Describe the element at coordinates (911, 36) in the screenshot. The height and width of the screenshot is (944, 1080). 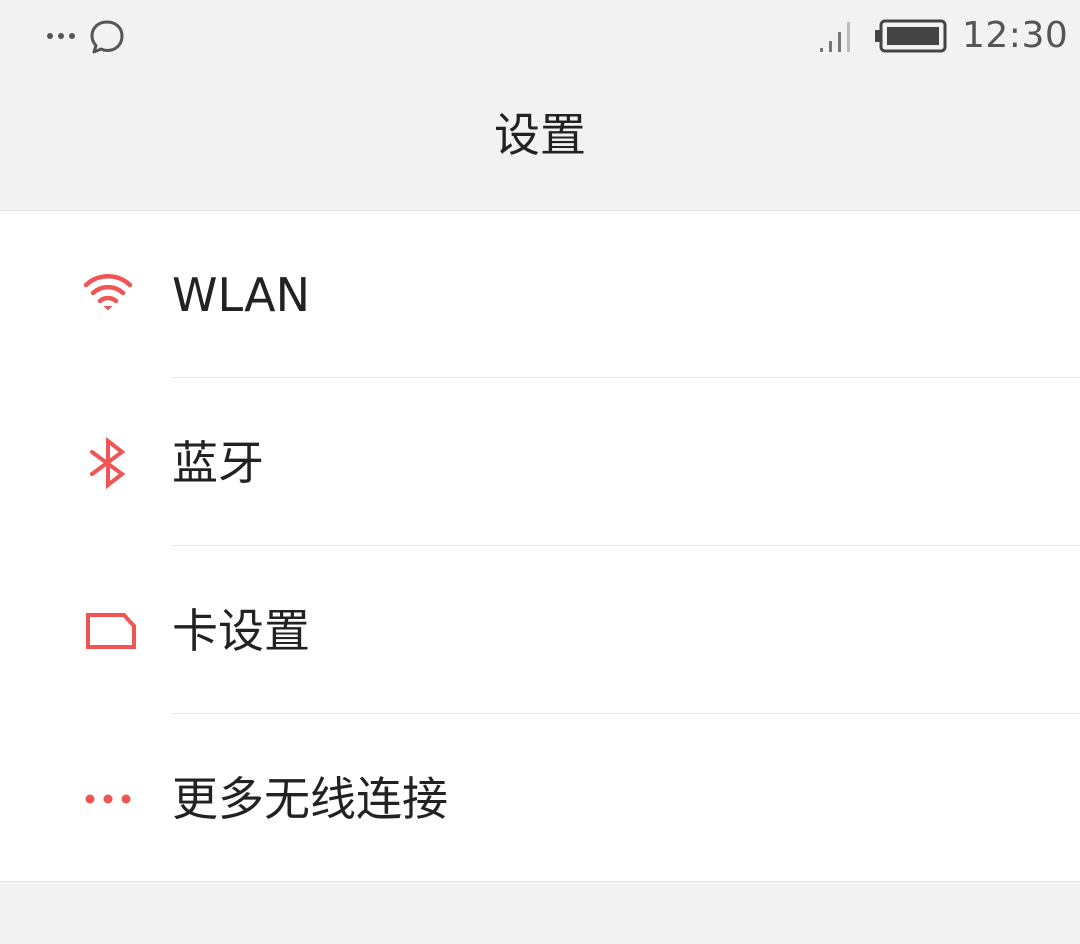
I see `battery-icon` at that location.